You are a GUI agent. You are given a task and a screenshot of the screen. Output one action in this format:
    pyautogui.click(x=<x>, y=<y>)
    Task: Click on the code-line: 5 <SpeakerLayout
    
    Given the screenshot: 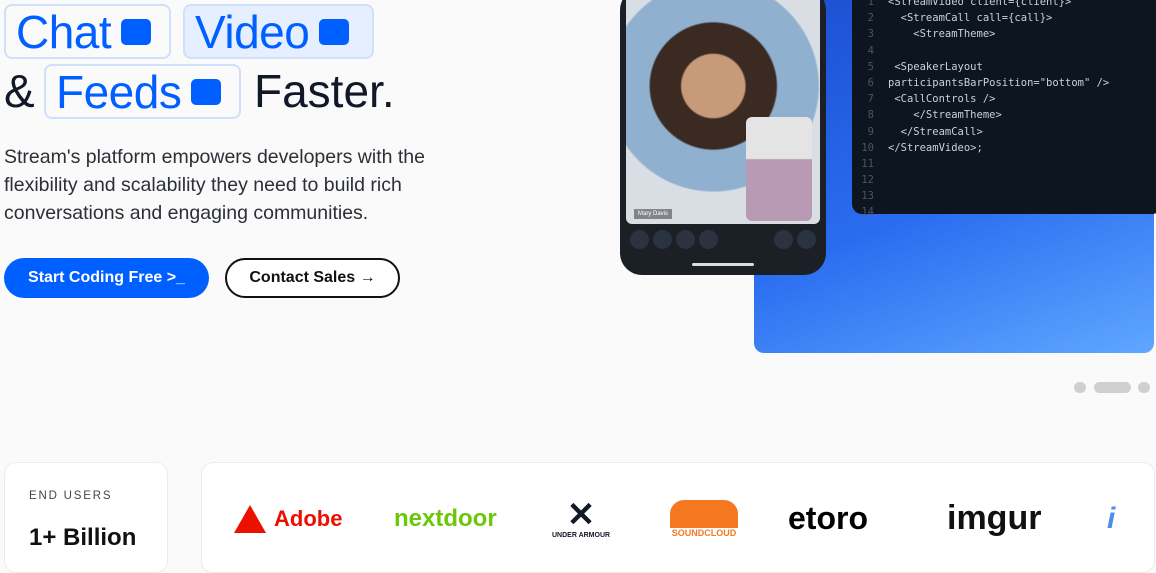 What is the action you would take?
    pyautogui.click(x=925, y=66)
    